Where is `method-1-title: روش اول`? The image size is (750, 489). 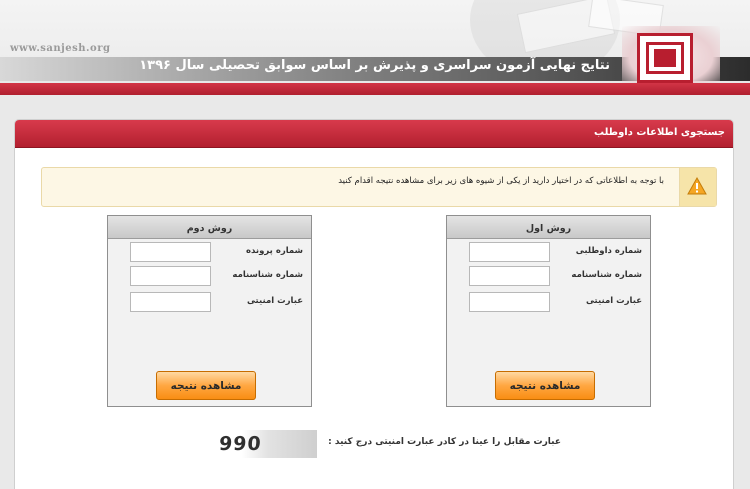 method-1-title: روش اول is located at coordinates (548, 228).